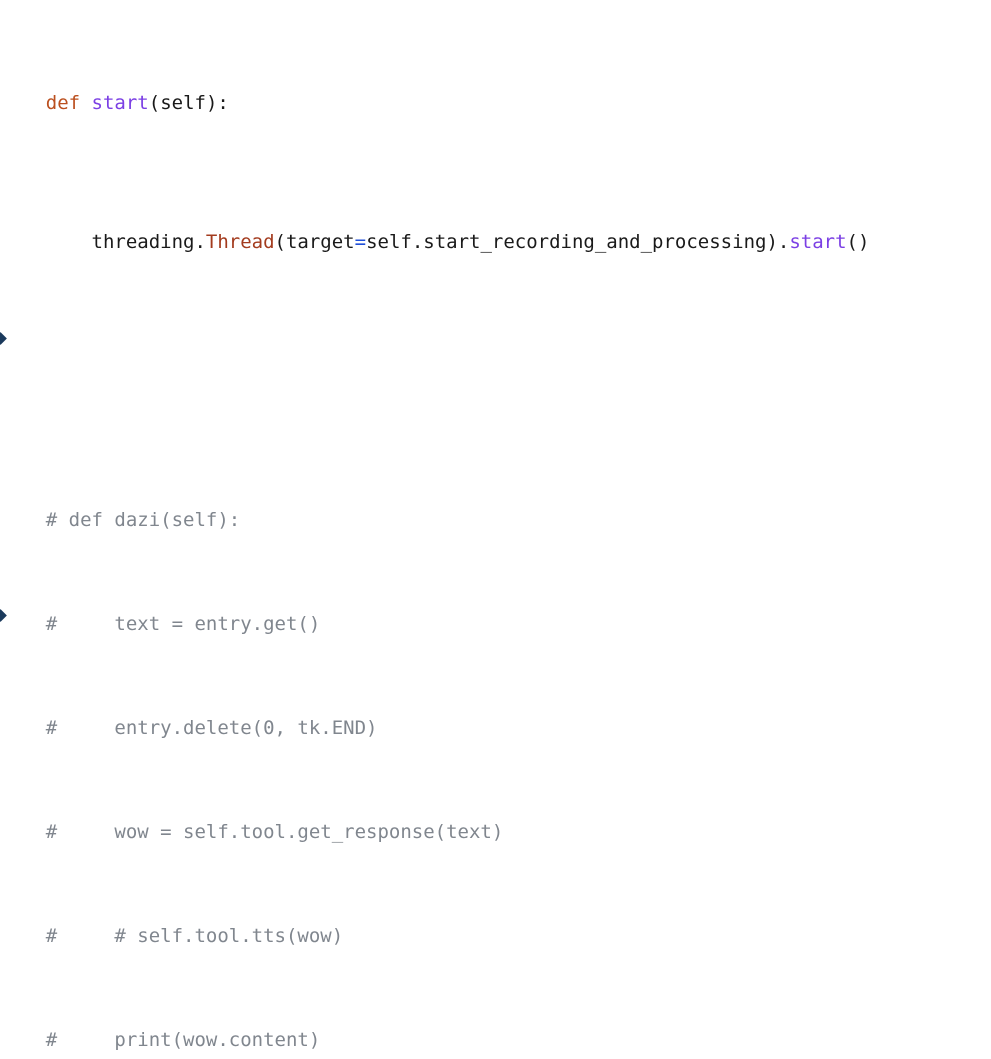 The image size is (991, 1059). Describe the element at coordinates (240, 241) in the screenshot. I see `token-class-thread: Thread` at that location.